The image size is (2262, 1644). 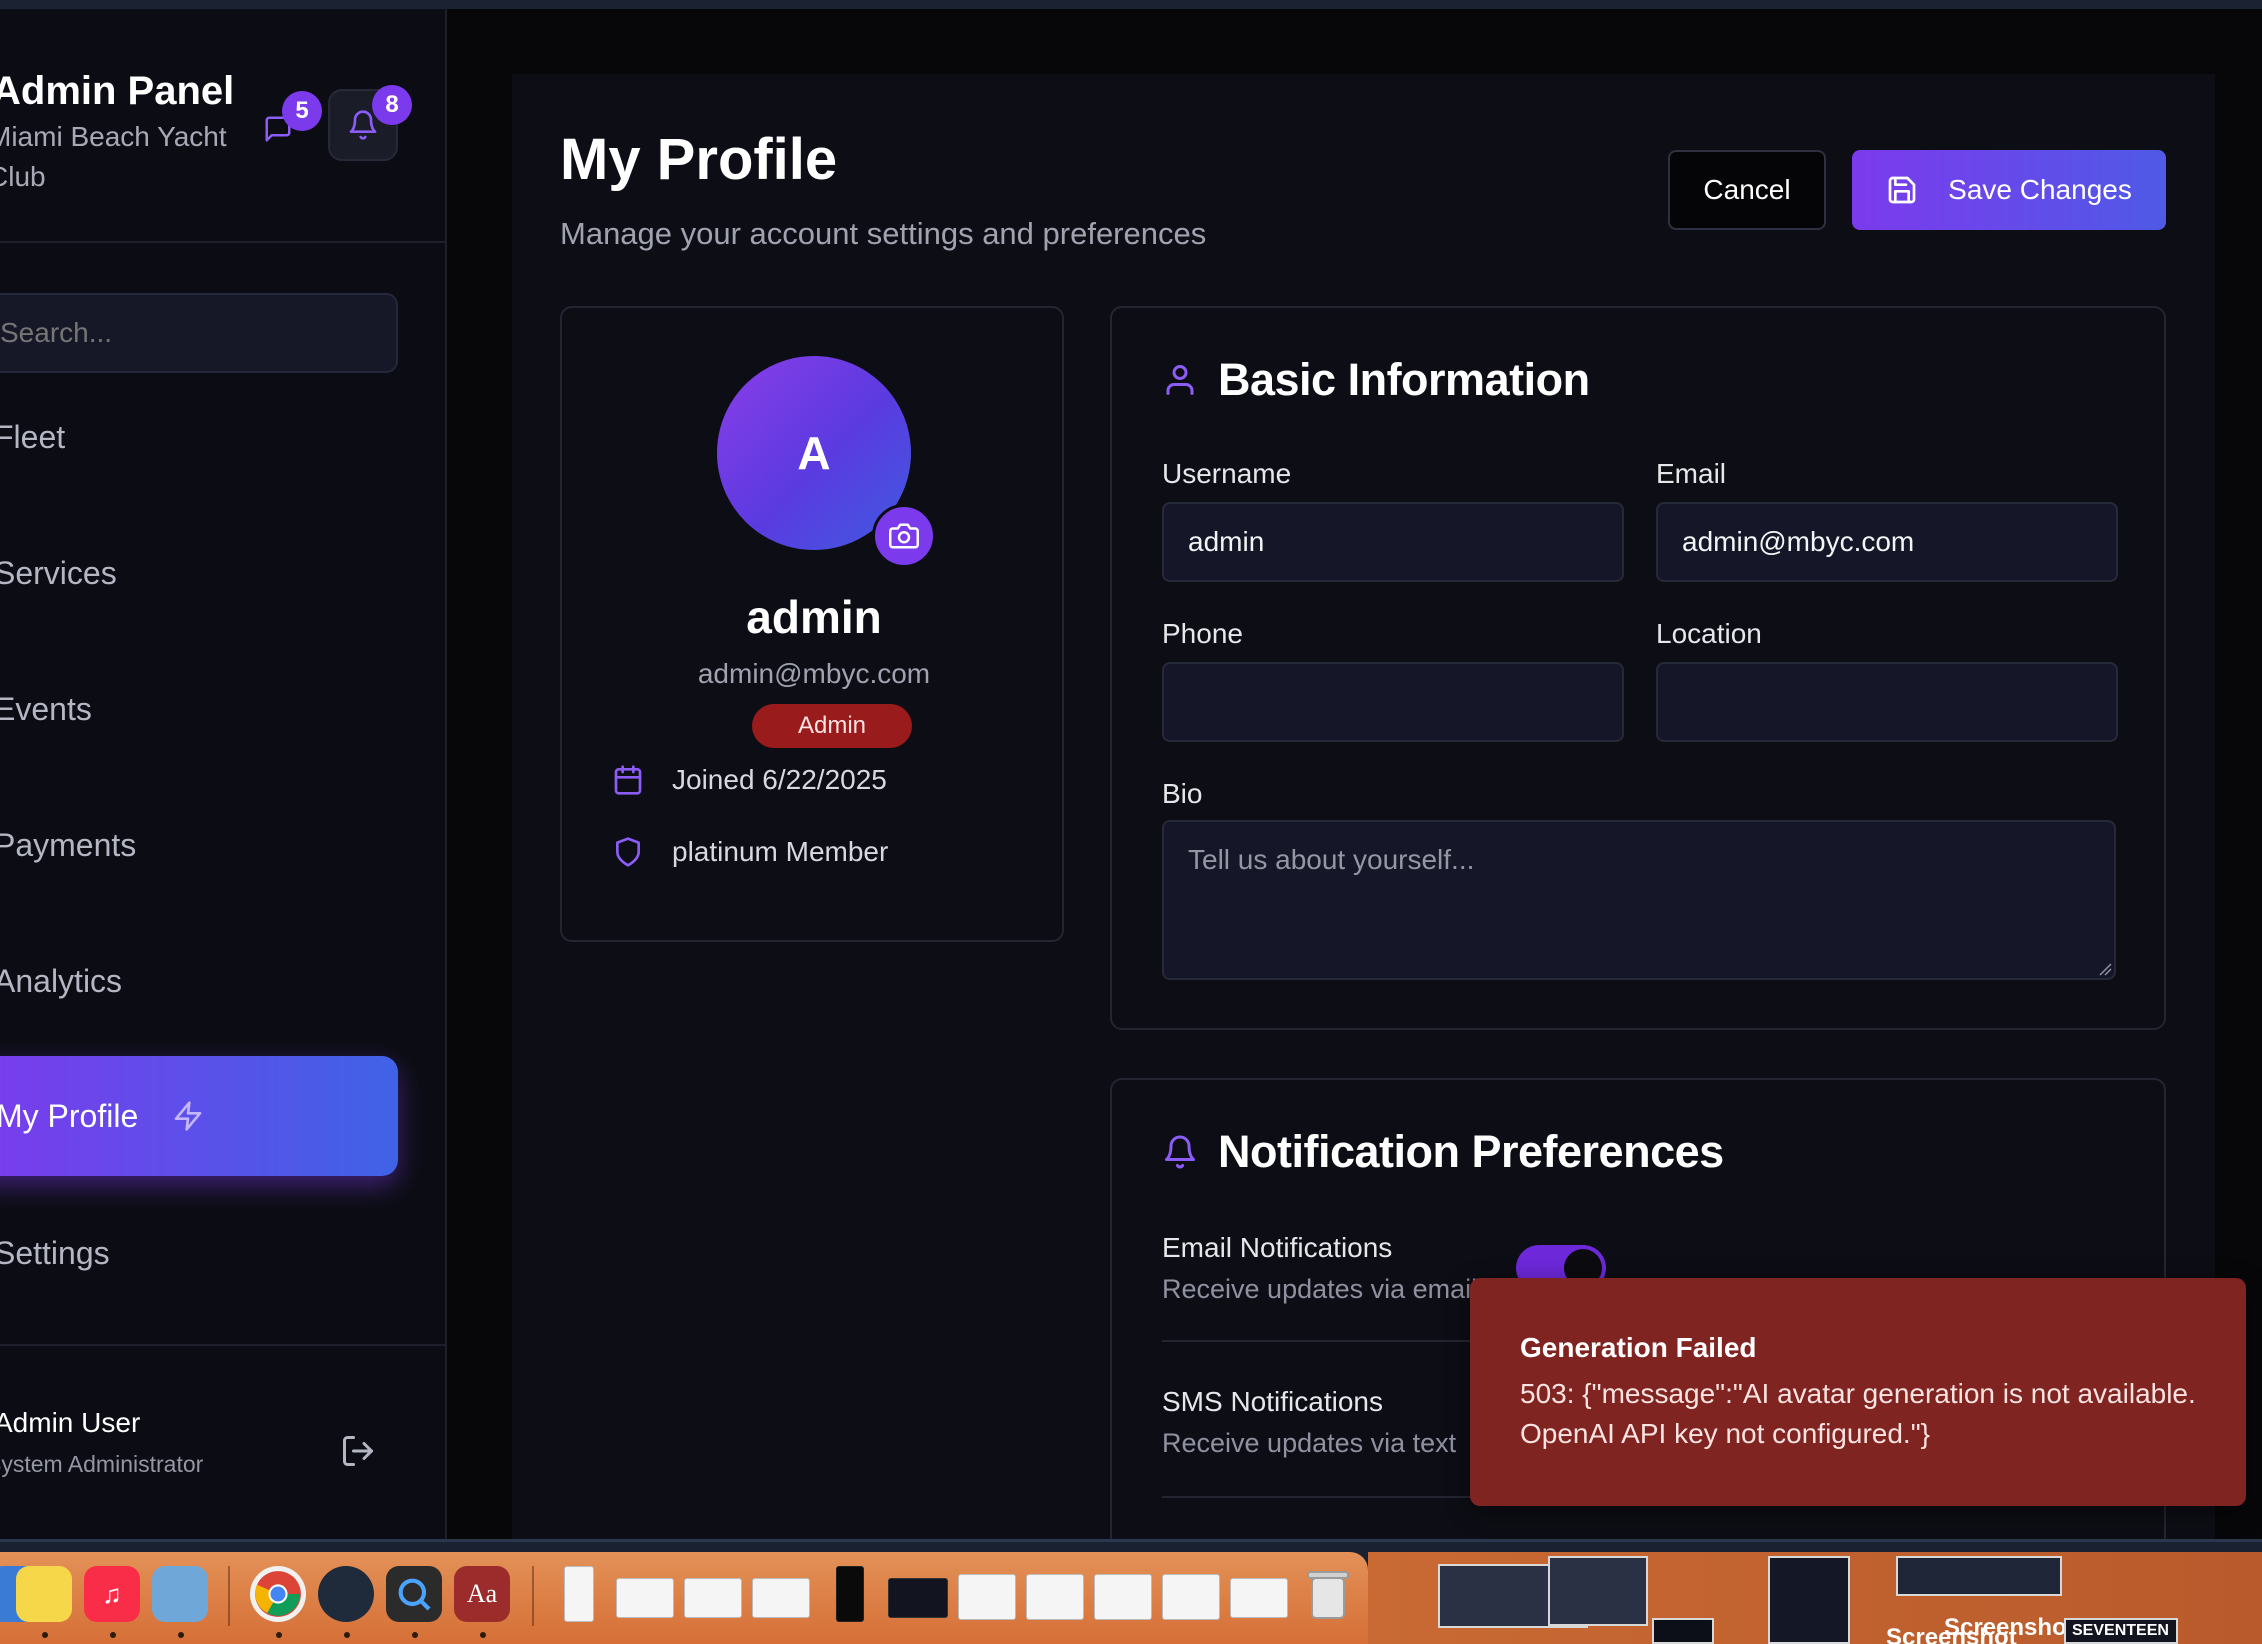 I want to click on trash-icon, so click(x=1328, y=1595).